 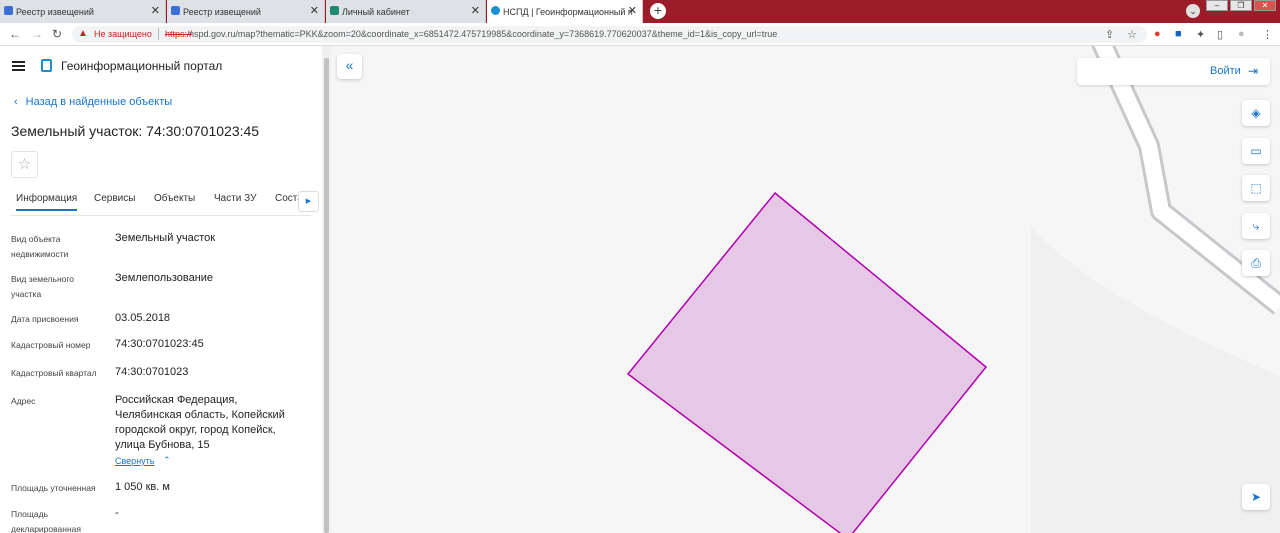 I want to click on geolocation-icon: ➤, so click(x=1256, y=497).